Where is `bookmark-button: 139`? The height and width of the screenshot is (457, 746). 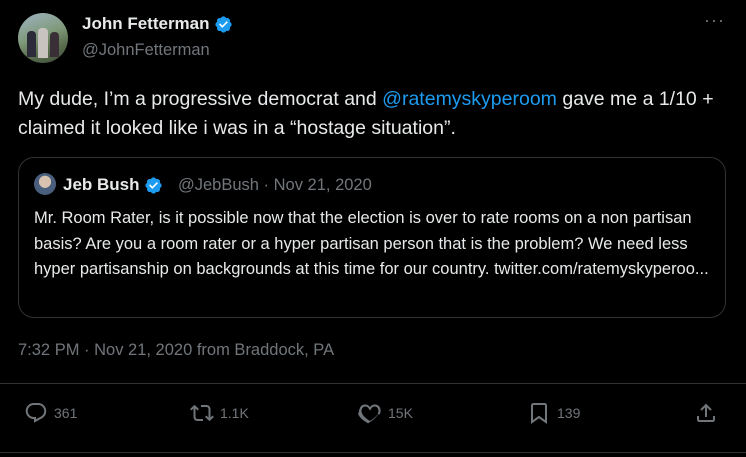 bookmark-button: 139 is located at coordinates (553, 413).